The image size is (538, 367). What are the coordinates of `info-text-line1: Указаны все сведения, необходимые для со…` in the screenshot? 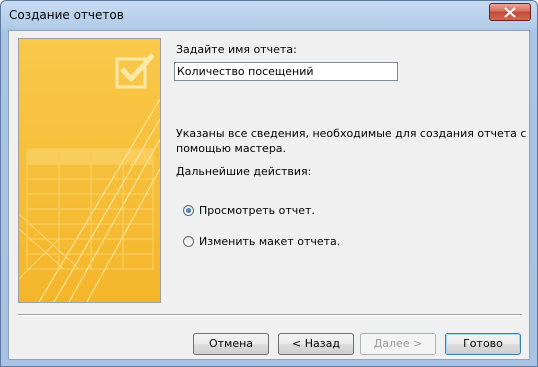 It's located at (351, 133).